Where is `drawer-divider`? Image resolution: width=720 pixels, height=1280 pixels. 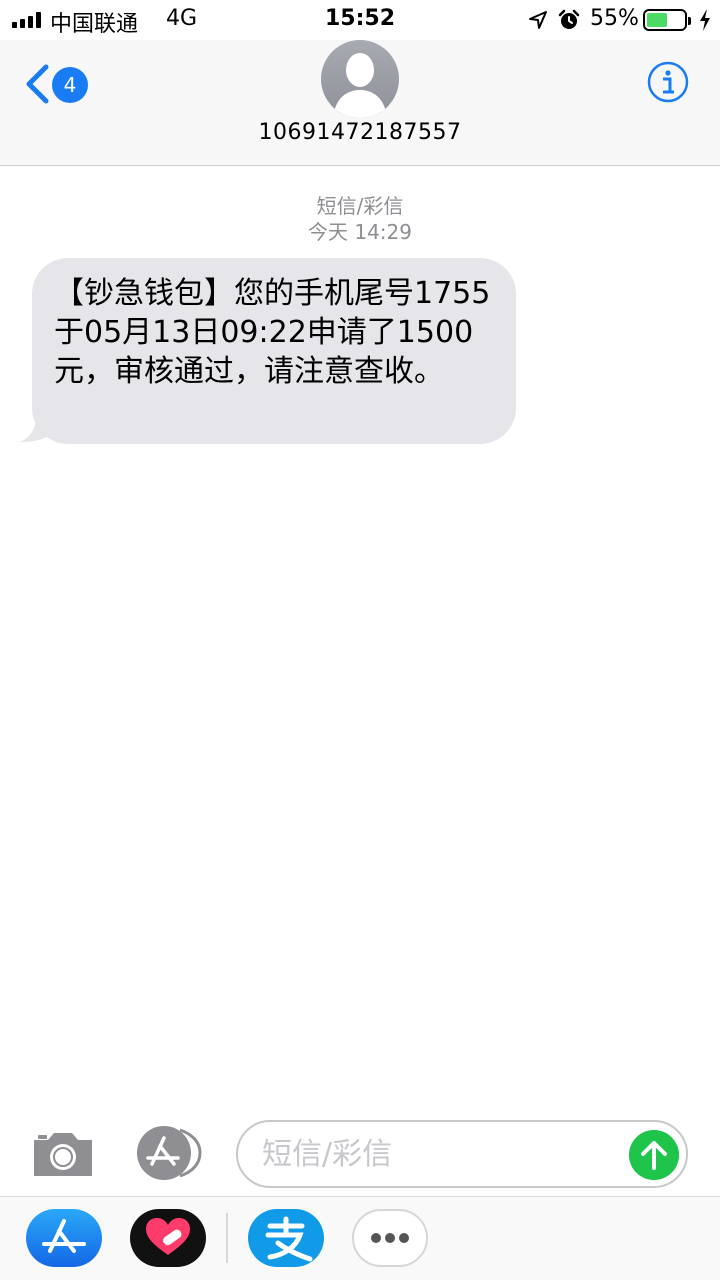 drawer-divider is located at coordinates (227, 1238).